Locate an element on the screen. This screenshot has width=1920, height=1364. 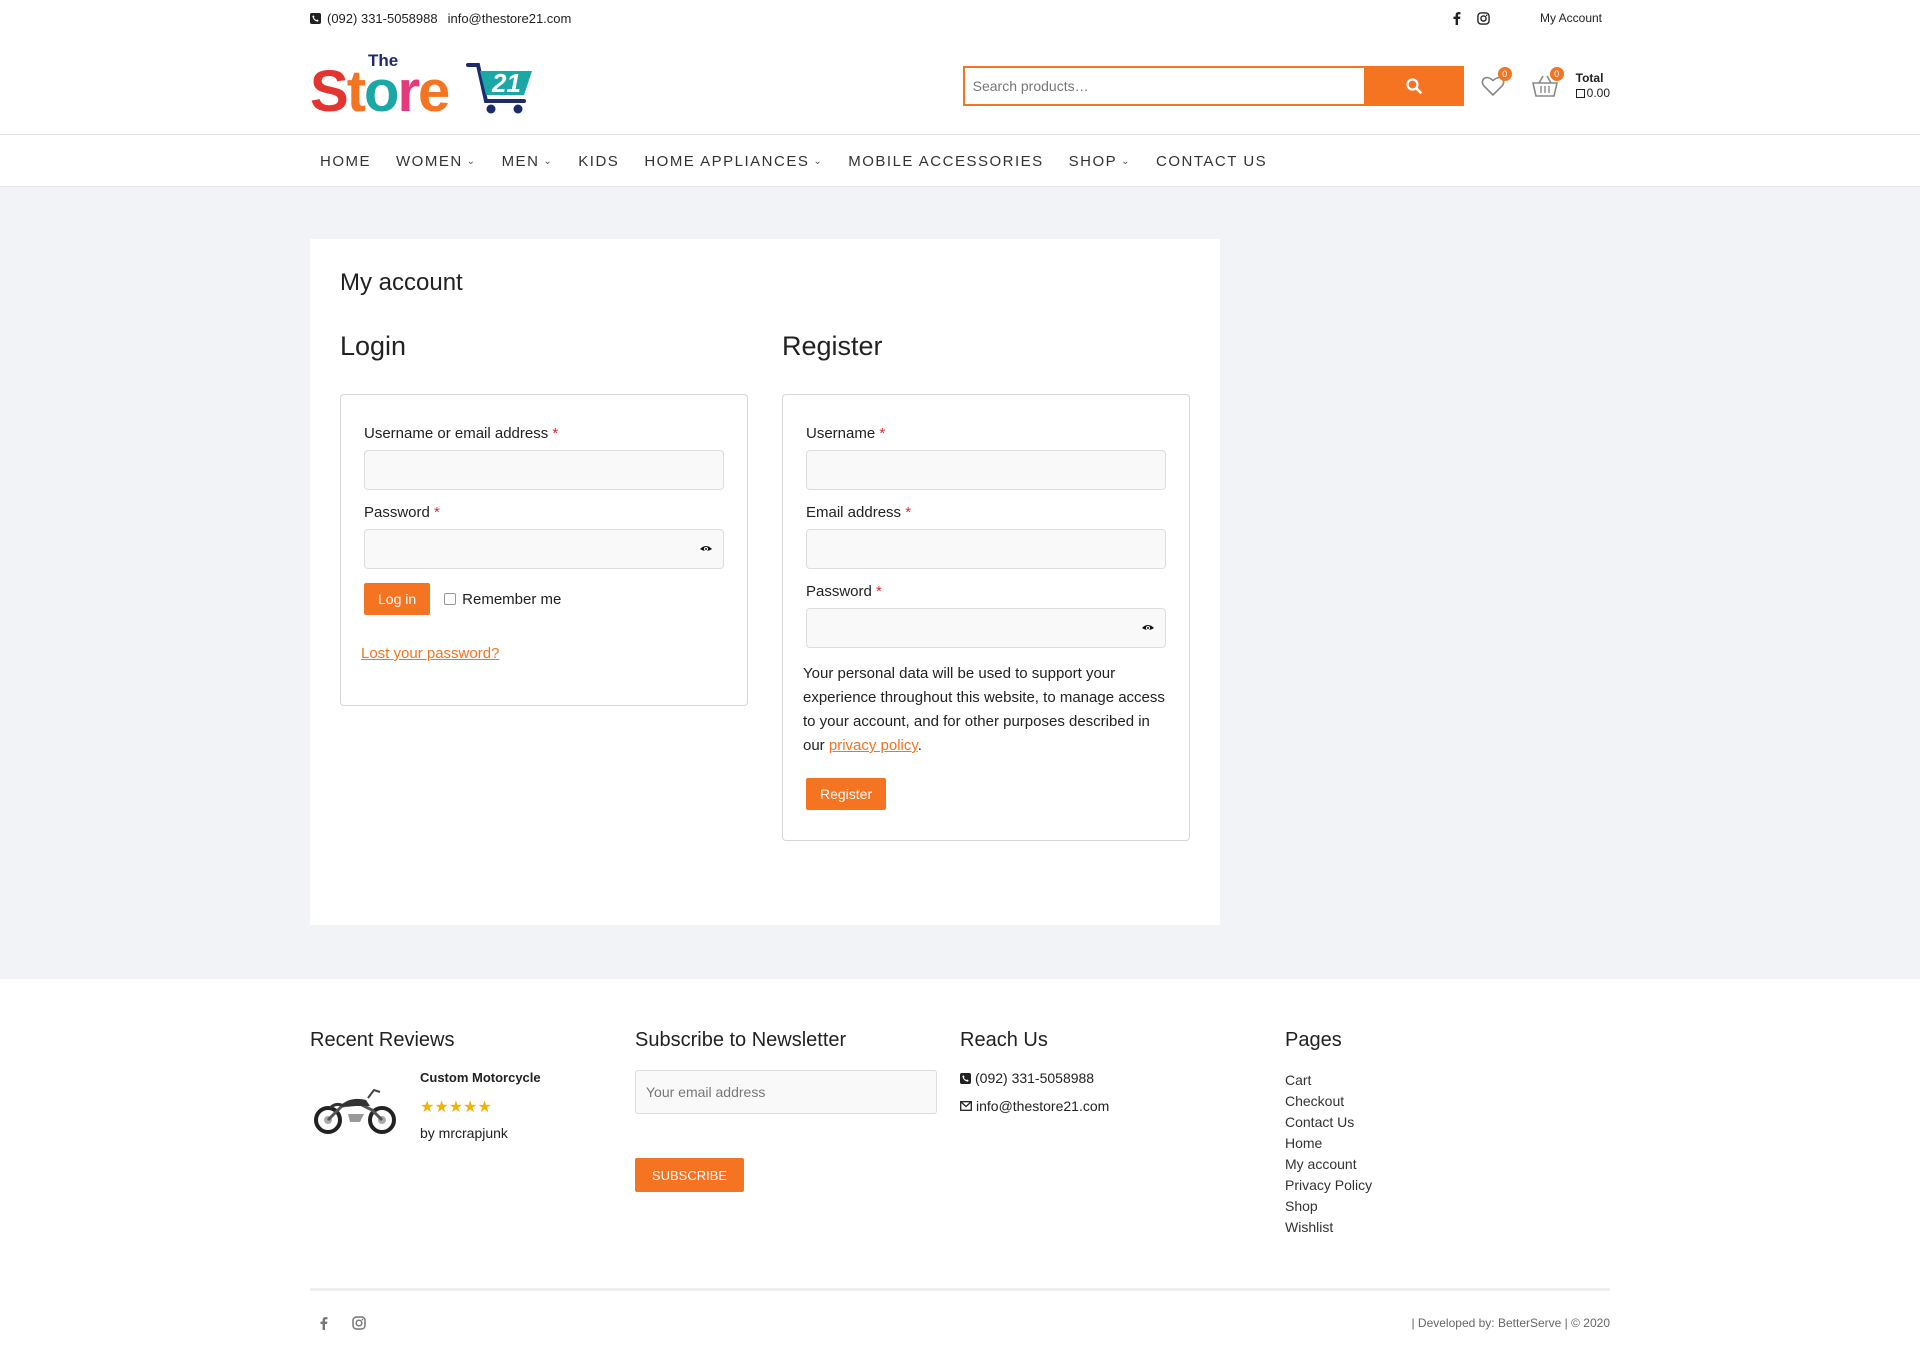
cart-total: Total 0.00 is located at coordinates (1592, 85).